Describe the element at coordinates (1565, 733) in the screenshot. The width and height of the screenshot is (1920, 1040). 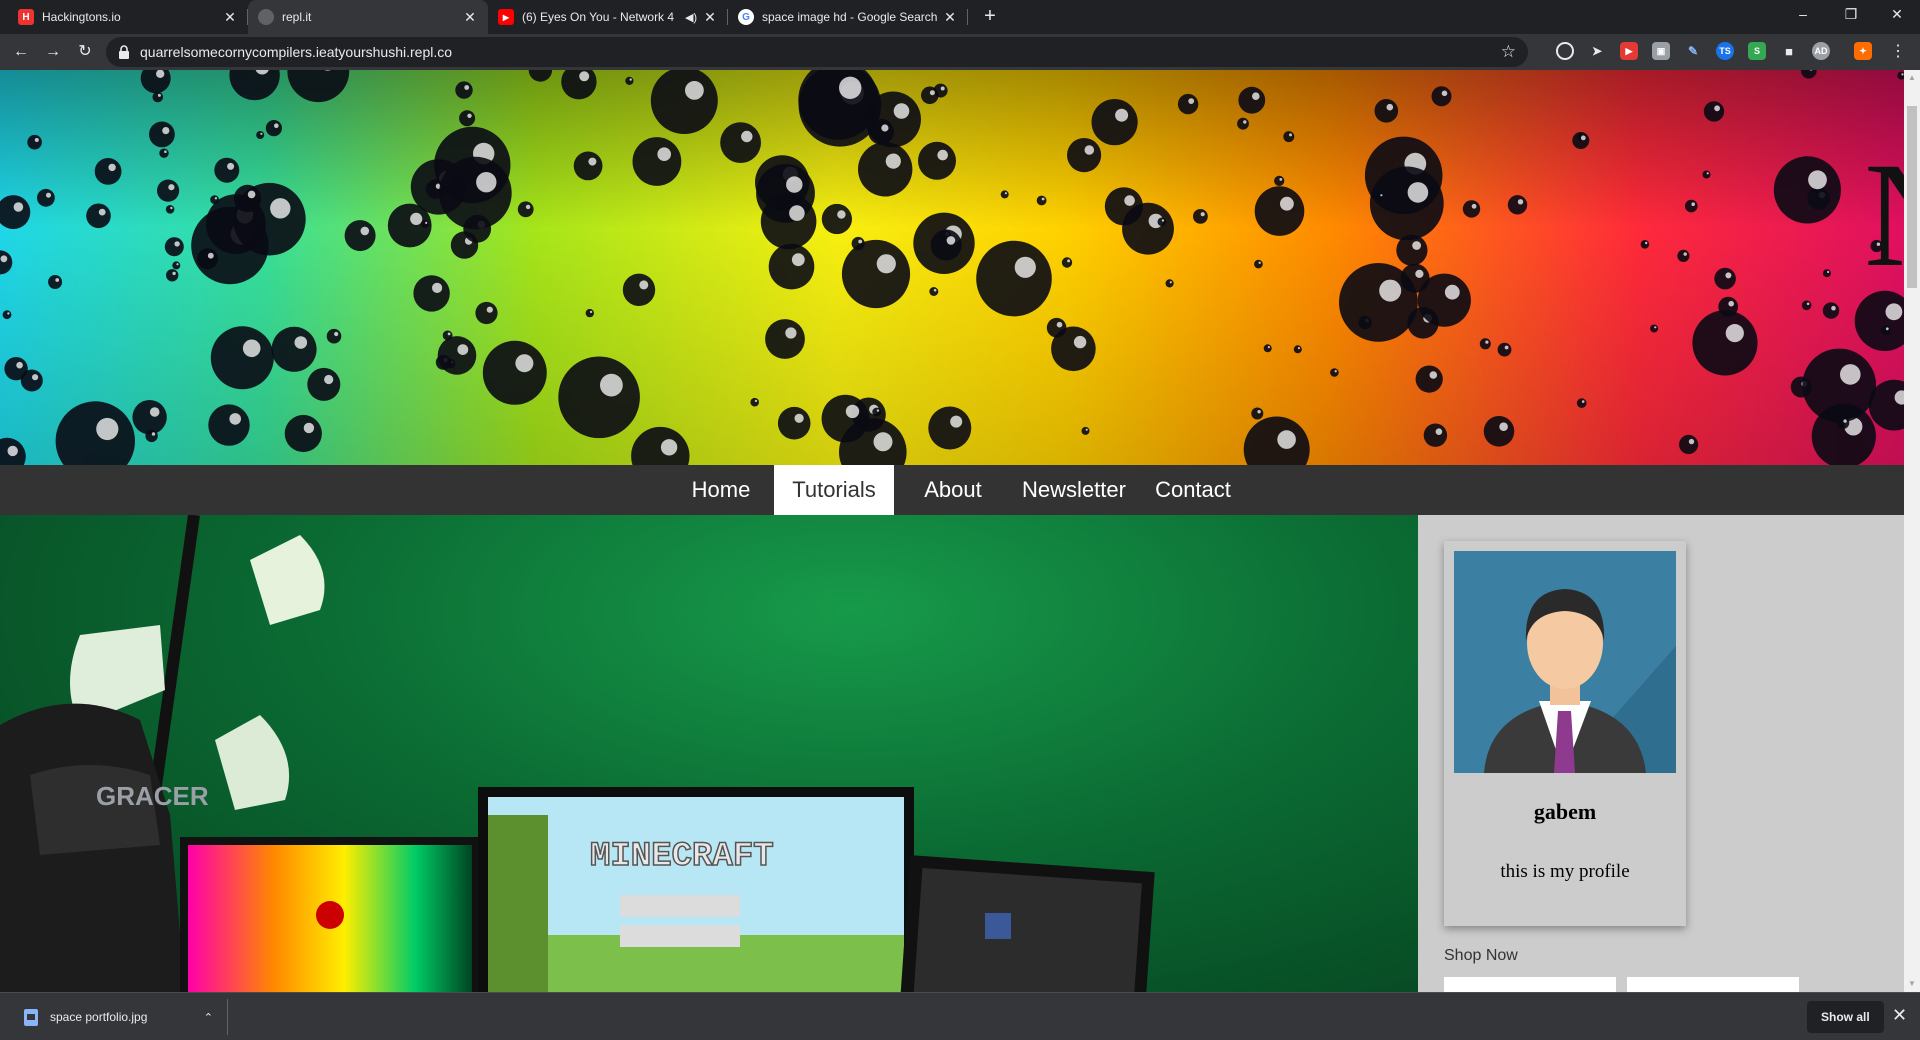
I see `profile-card: gabem this is my profile` at that location.